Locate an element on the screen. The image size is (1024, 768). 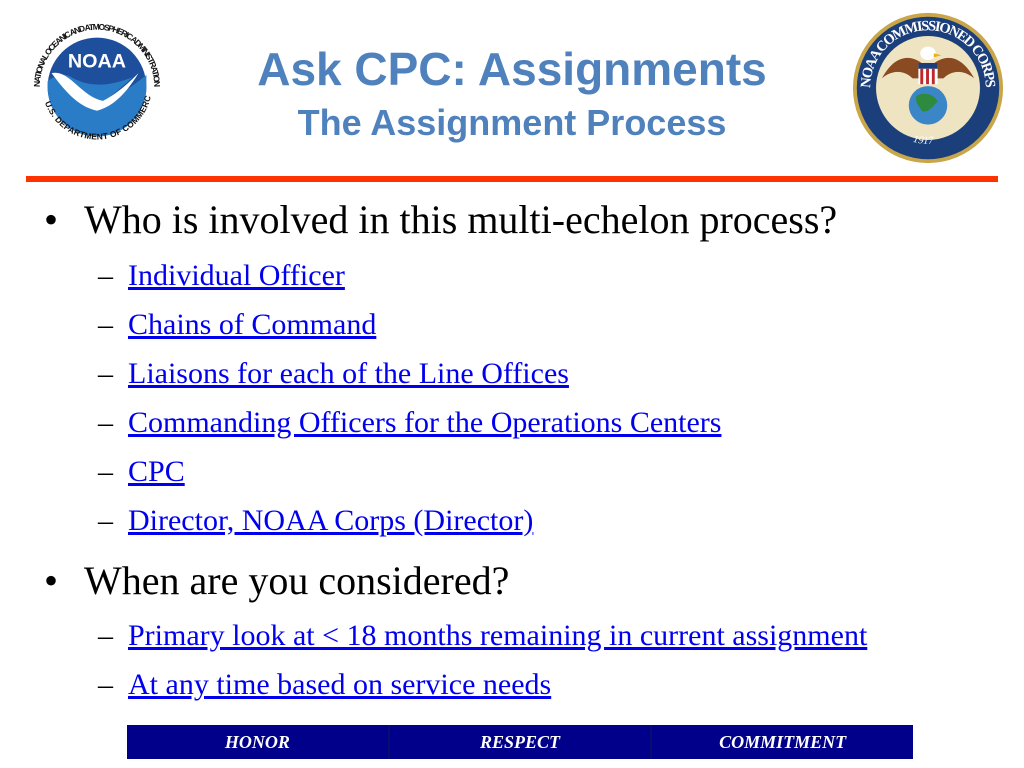
value-respect: RESPECT is located at coordinates (521, 742).